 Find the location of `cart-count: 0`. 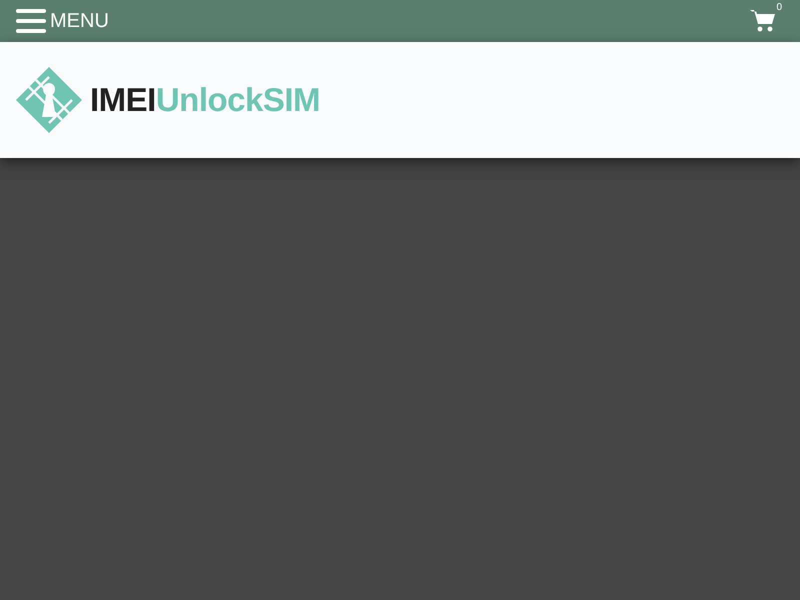

cart-count: 0 is located at coordinates (779, 7).